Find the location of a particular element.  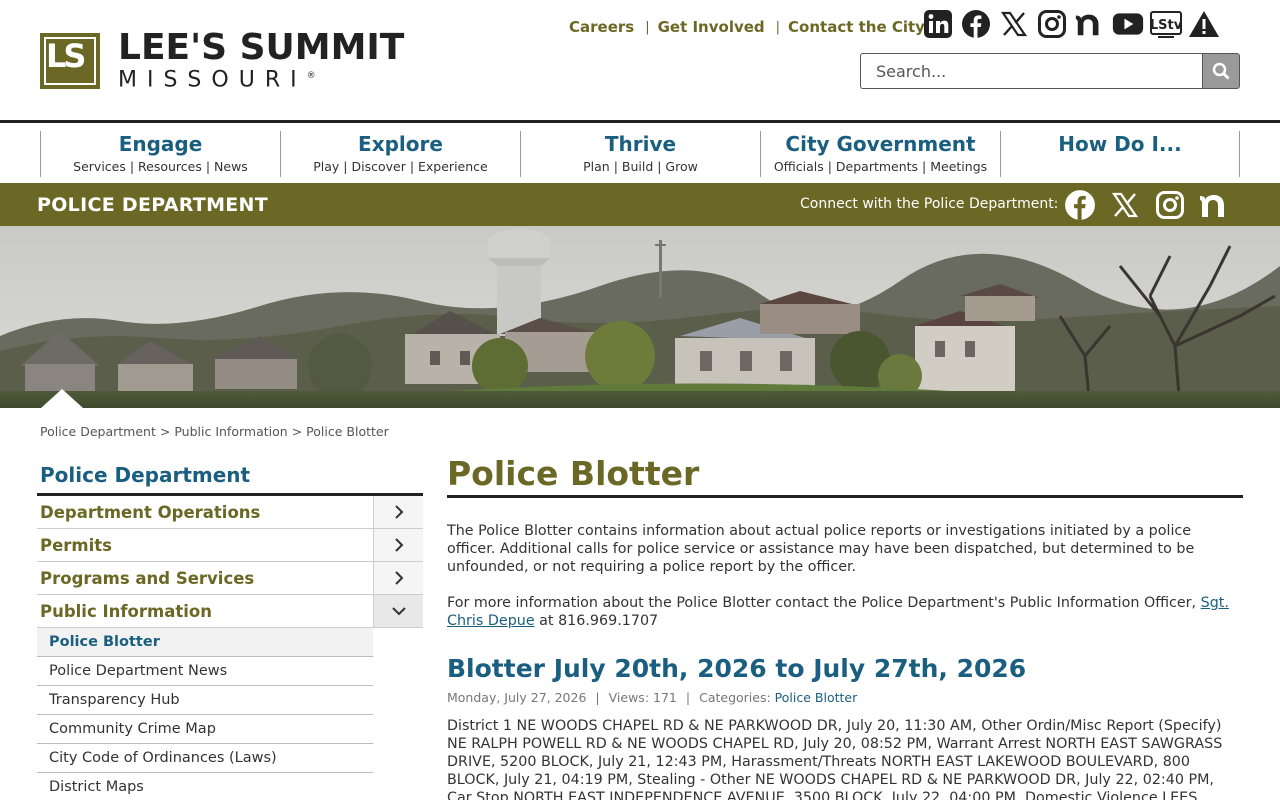

get-involved-link: Get Involved is located at coordinates (711, 27).